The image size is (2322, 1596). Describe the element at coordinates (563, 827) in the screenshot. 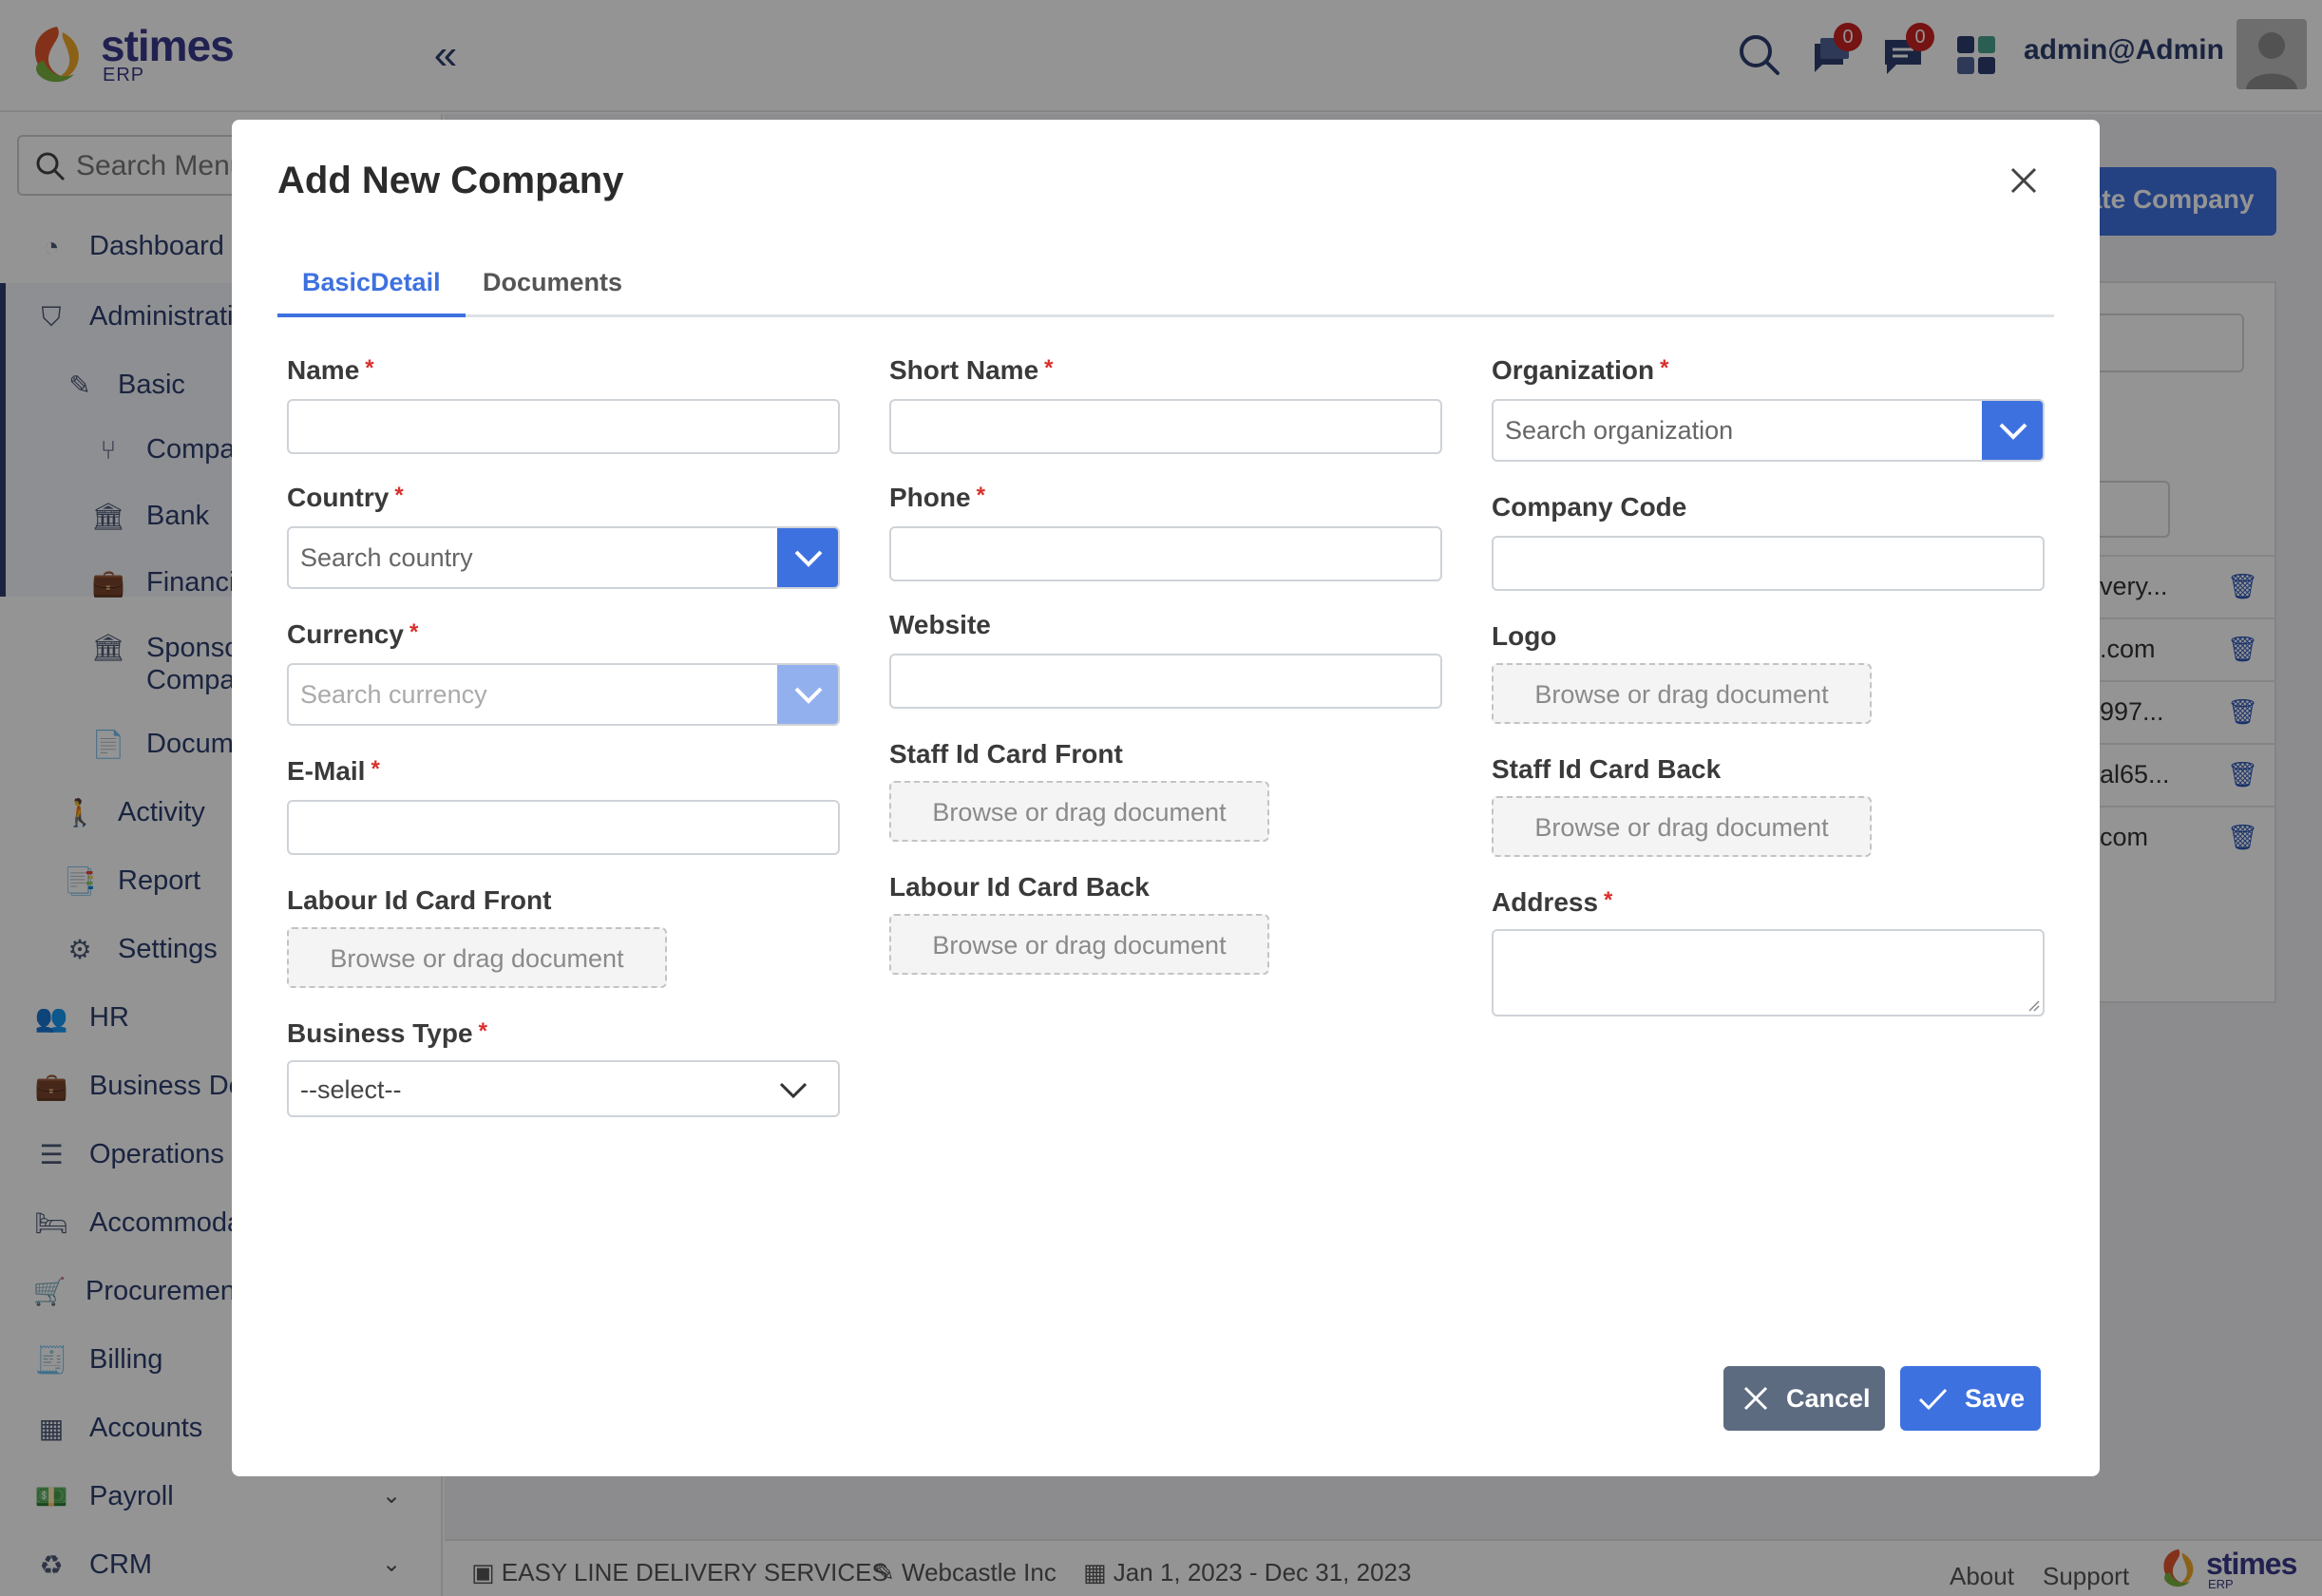

I see `email-field` at that location.